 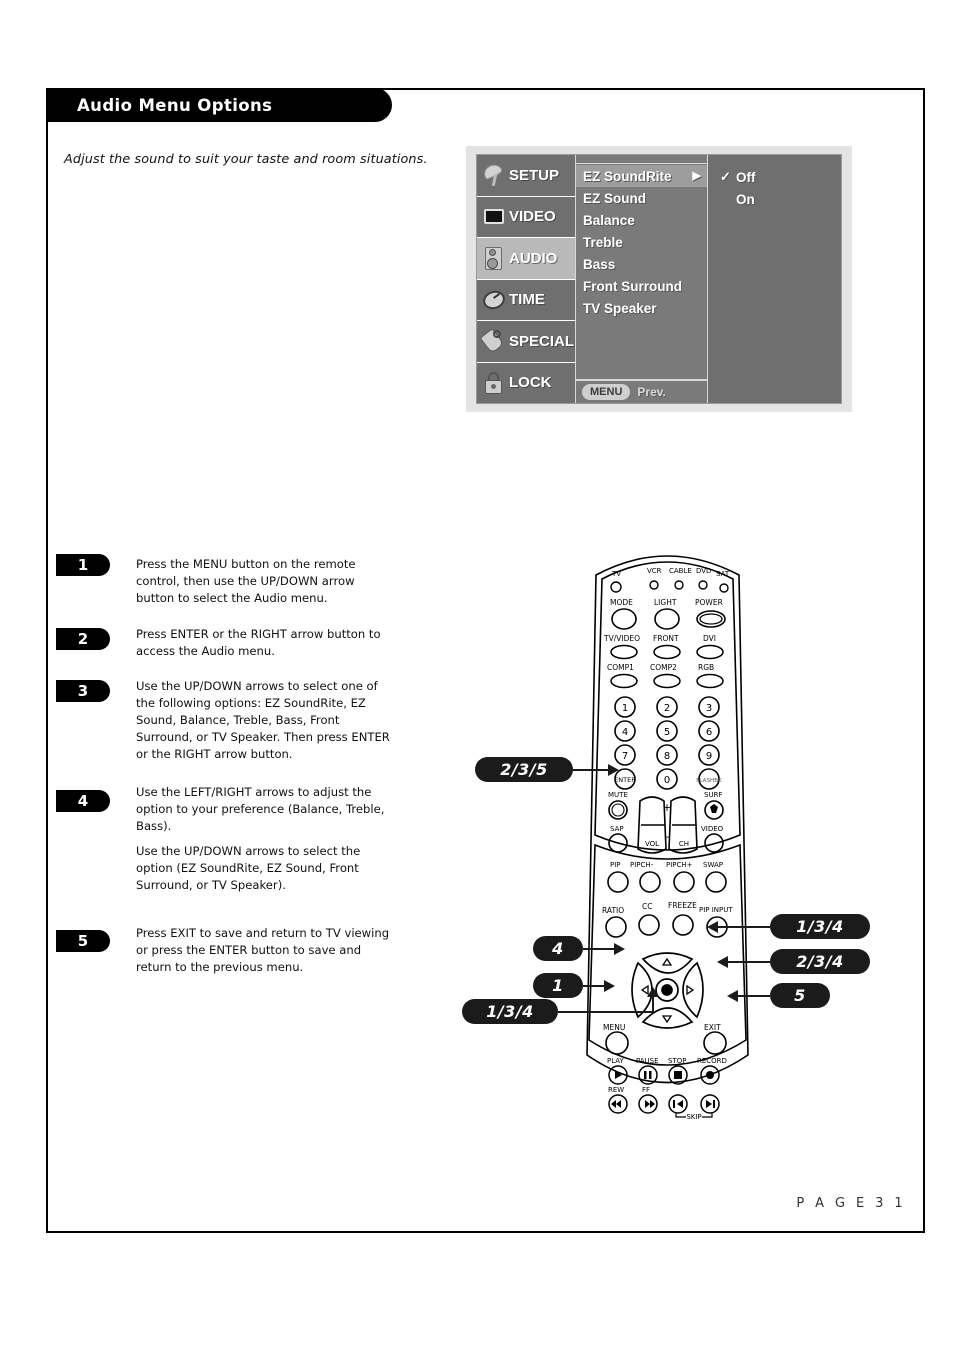 I want to click on callout-menu: 1, so click(x=558, y=985).